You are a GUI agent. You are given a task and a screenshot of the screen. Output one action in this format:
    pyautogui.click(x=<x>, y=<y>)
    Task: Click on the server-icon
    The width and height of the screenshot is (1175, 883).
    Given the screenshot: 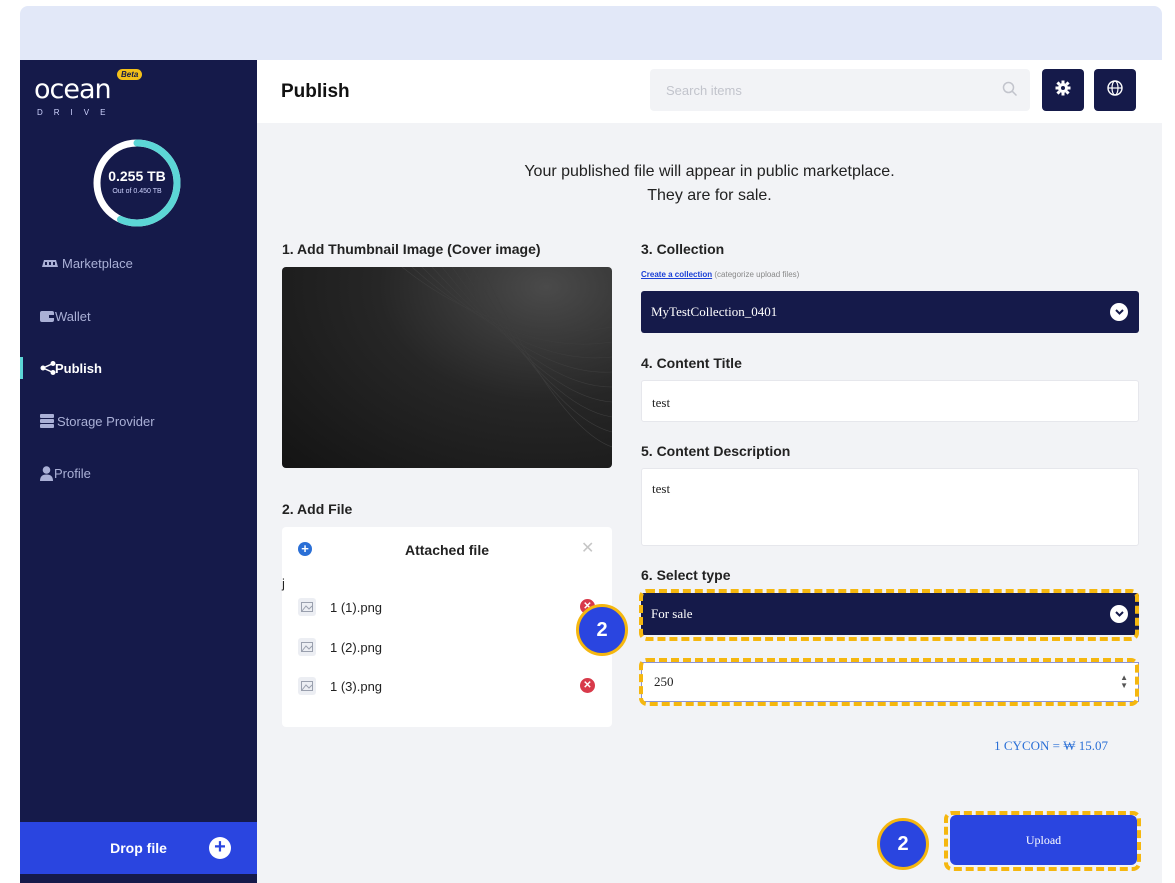 What is the action you would take?
    pyautogui.click(x=40, y=421)
    